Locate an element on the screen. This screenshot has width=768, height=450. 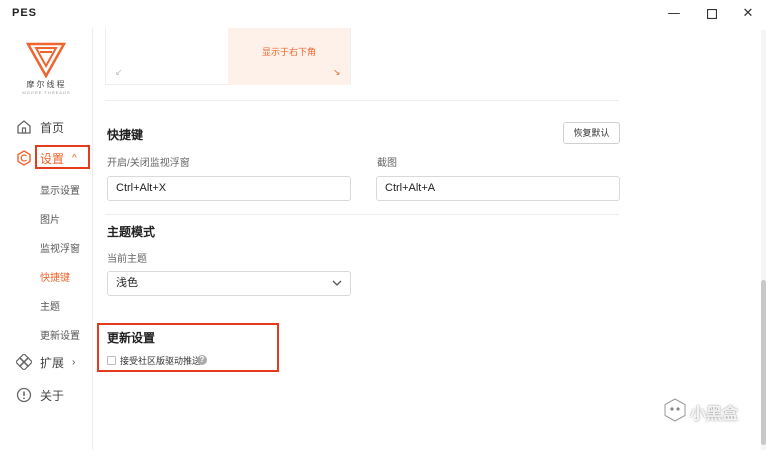
close-icon: ✕ is located at coordinates (748, 14).